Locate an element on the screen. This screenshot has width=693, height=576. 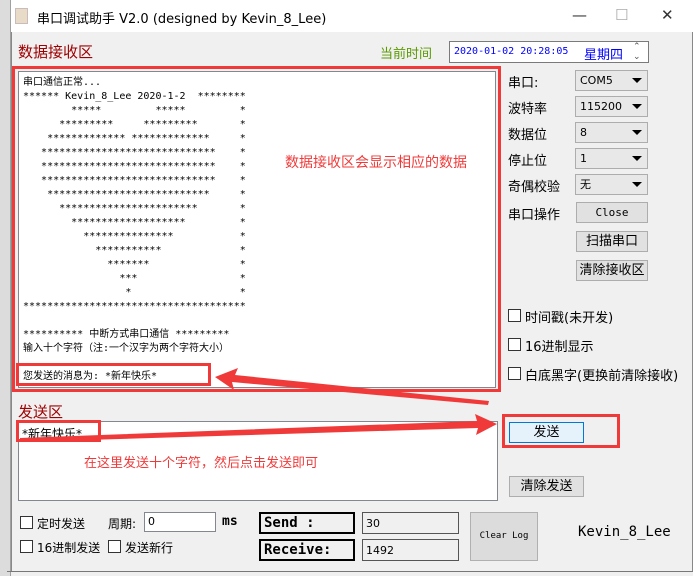
author-label: Kevin_8_Lee is located at coordinates (624, 532).